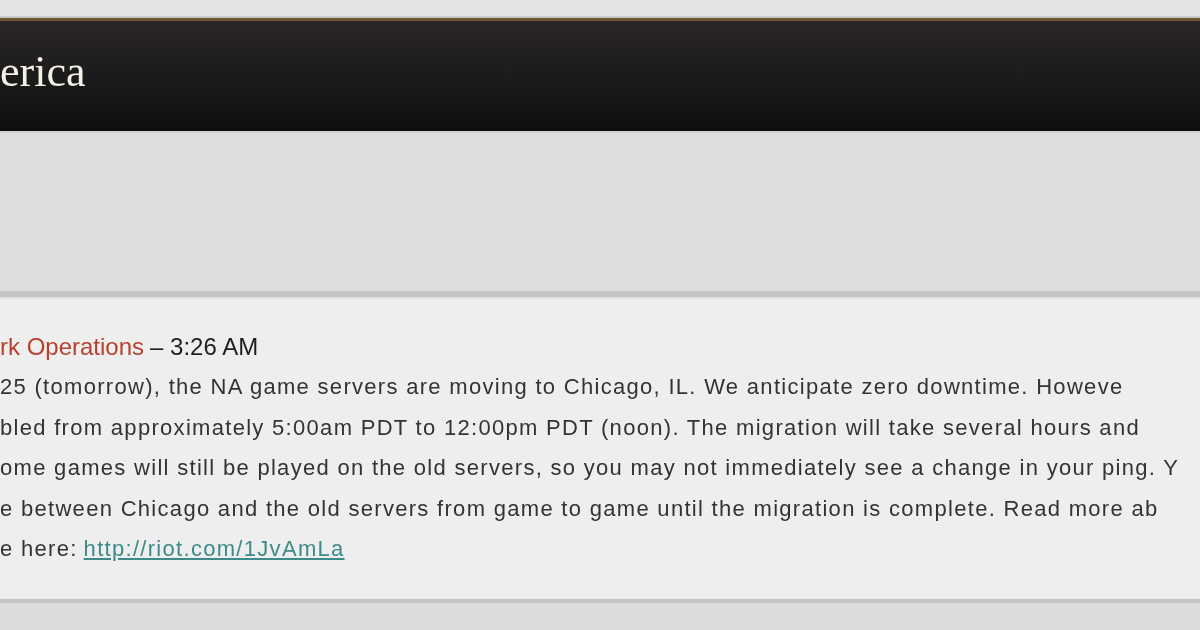 The width and height of the screenshot is (1200, 630). Describe the element at coordinates (204, 347) in the screenshot. I see `post-time: – 3:26 AM` at that location.